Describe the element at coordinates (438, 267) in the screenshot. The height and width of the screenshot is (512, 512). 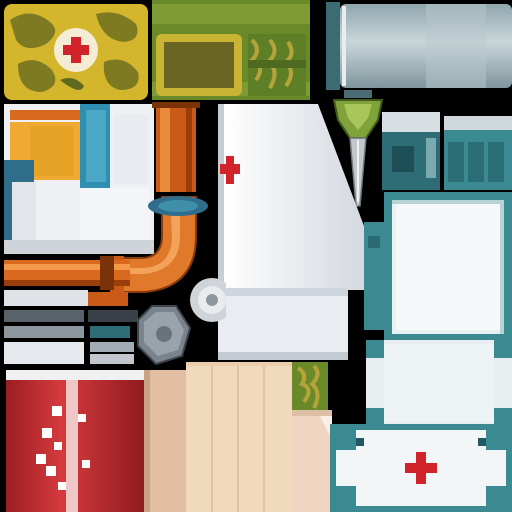
I see `teal-frame-texture` at that location.